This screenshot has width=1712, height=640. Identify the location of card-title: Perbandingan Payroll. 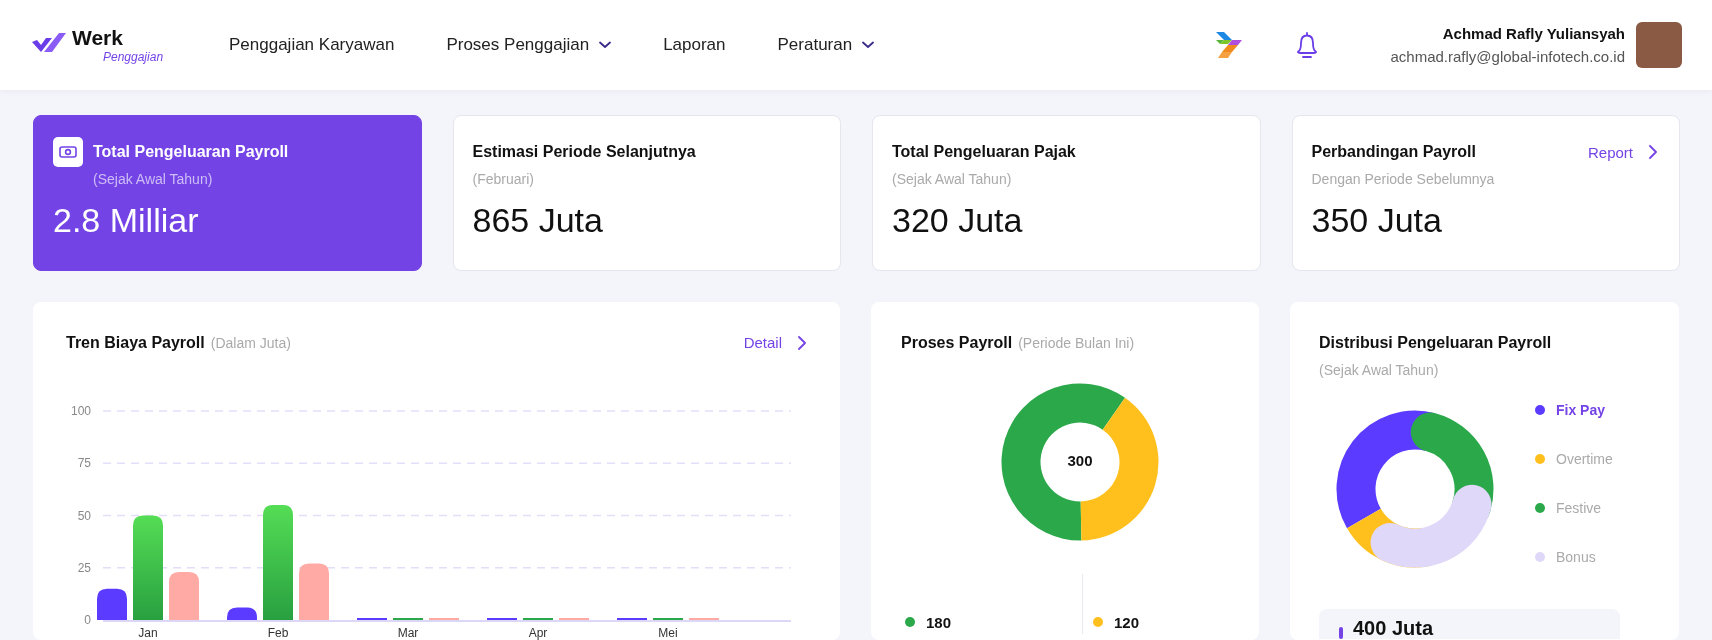
(1393, 152).